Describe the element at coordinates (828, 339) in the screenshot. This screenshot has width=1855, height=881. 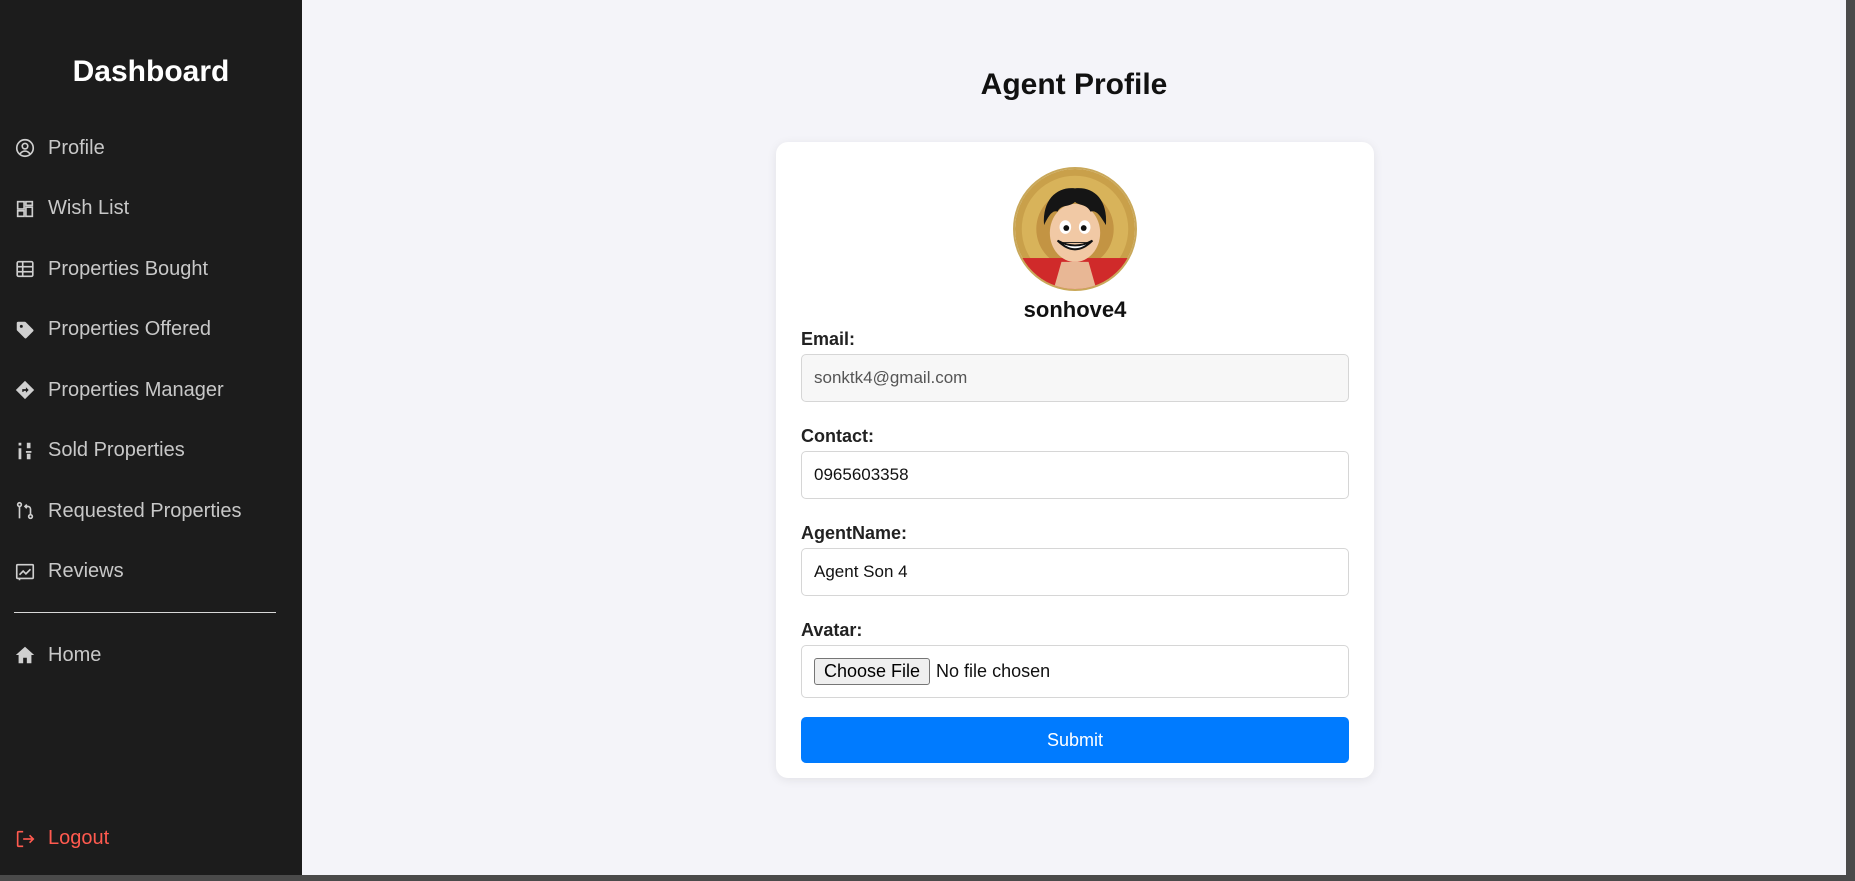
I see `email-label: Email:` at that location.